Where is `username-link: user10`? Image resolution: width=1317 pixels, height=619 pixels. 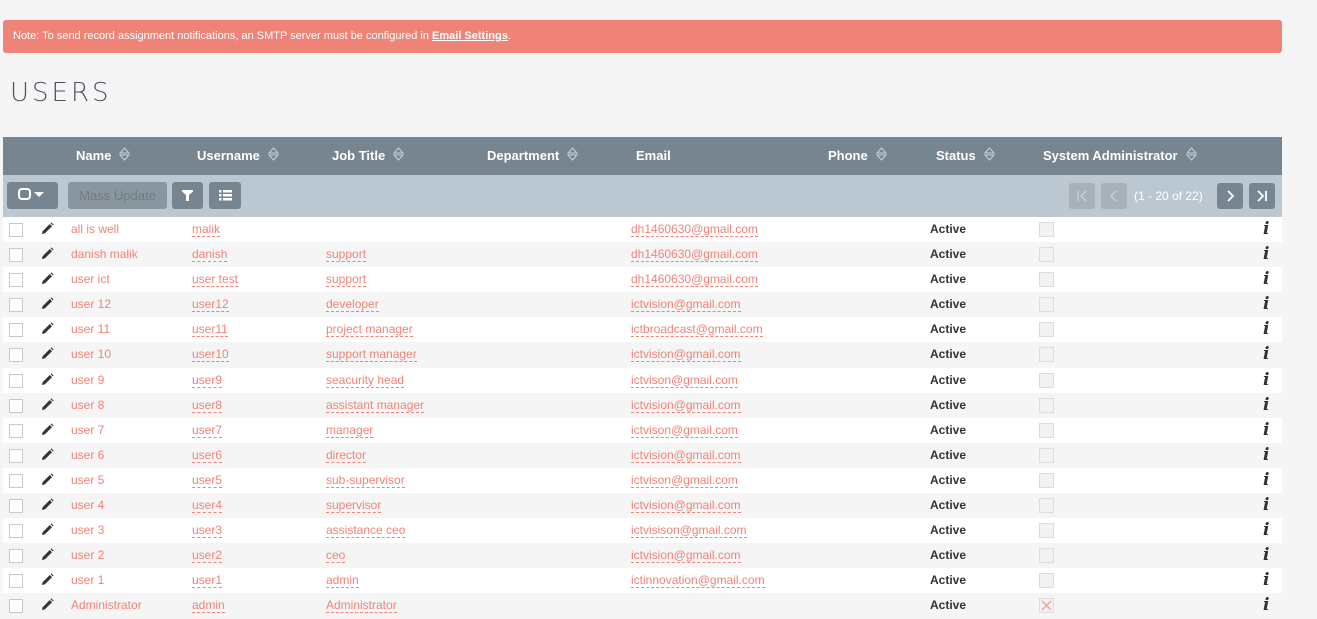
username-link: user10 is located at coordinates (210, 355).